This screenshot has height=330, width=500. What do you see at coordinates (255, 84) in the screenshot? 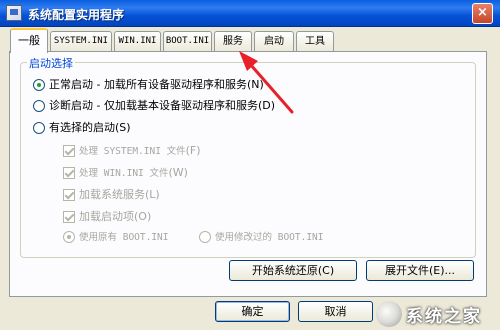
I see `normal-startup-key: (N)` at bounding box center [255, 84].